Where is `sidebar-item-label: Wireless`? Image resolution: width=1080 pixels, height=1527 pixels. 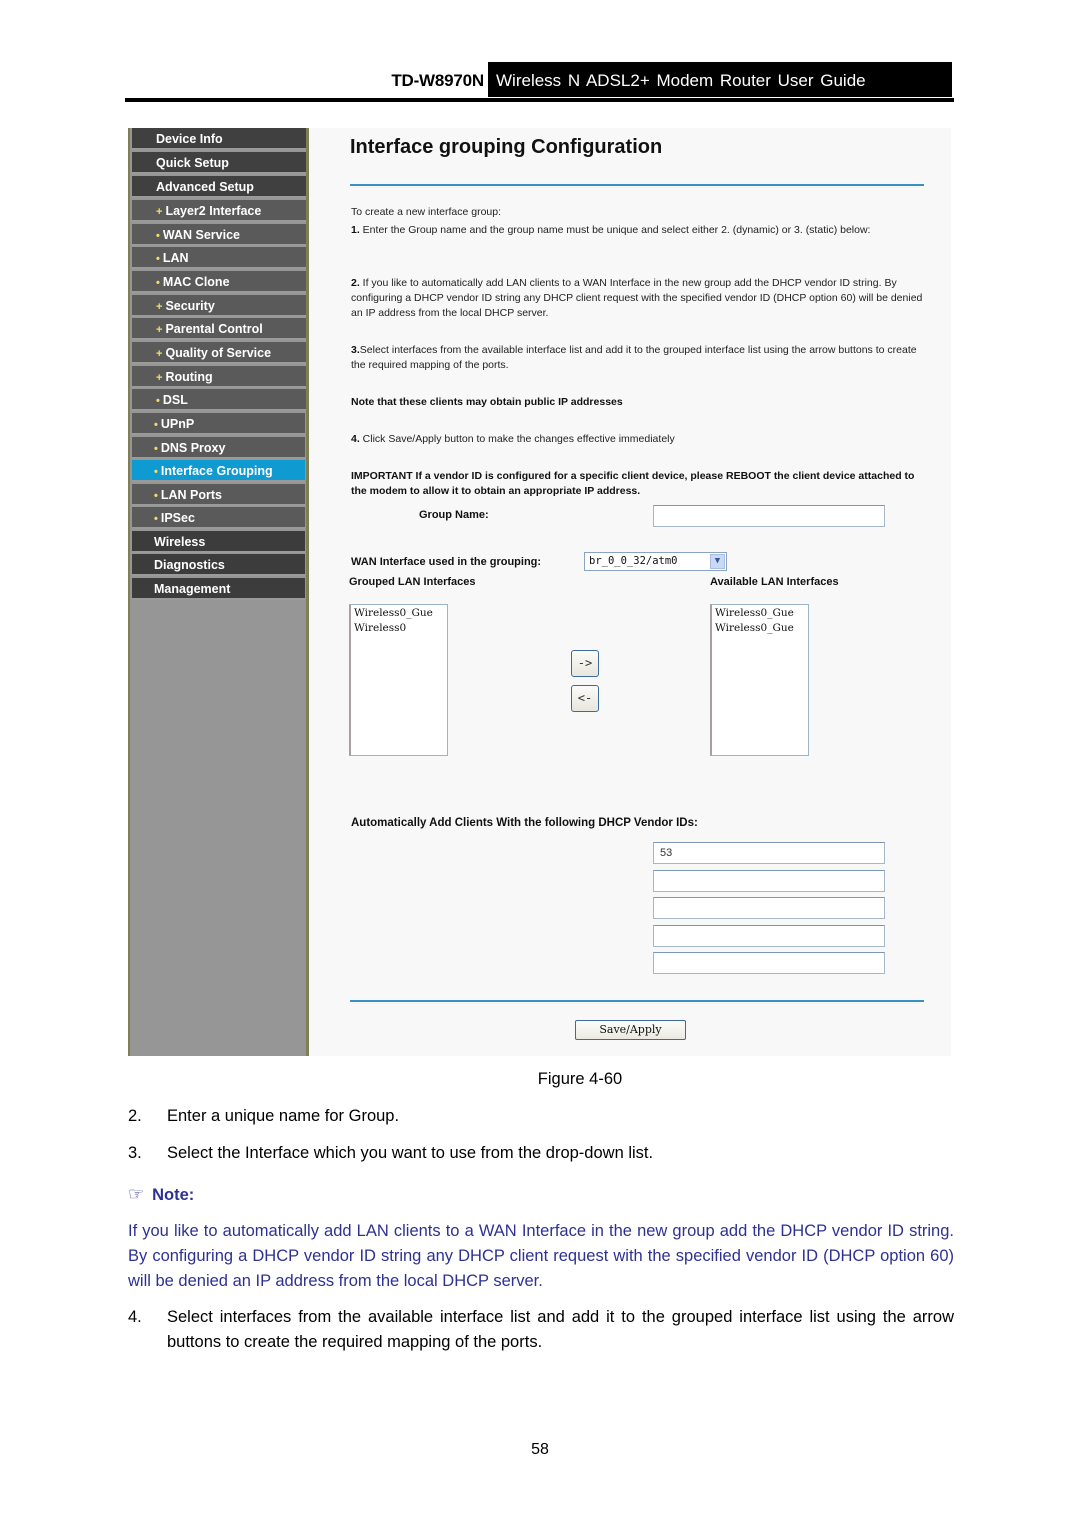 sidebar-item-label: Wireless is located at coordinates (180, 542).